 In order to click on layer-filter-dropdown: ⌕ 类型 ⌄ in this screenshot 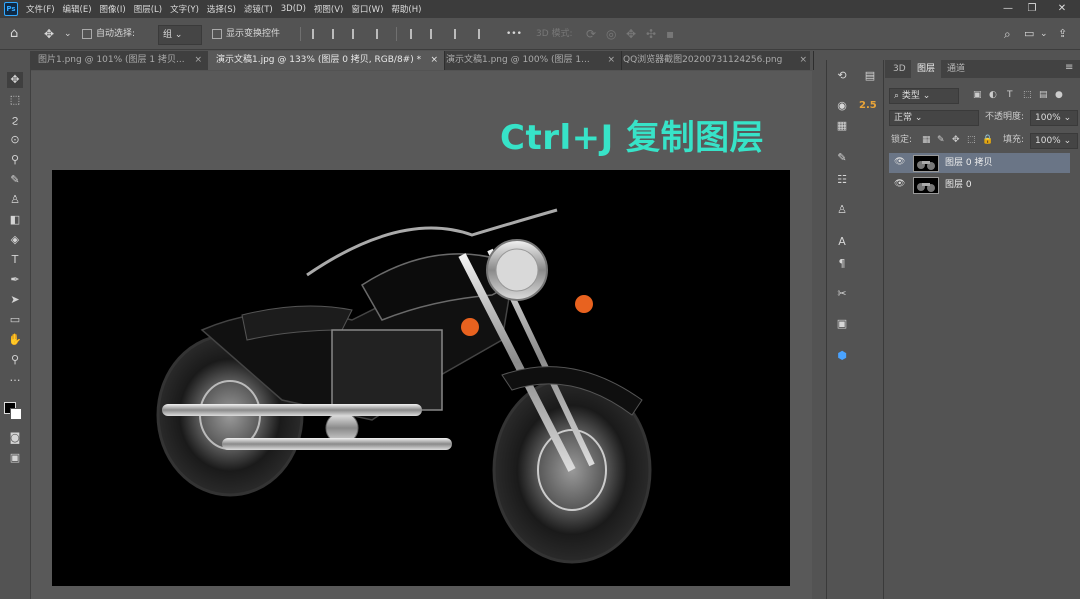, I will do `click(924, 96)`.